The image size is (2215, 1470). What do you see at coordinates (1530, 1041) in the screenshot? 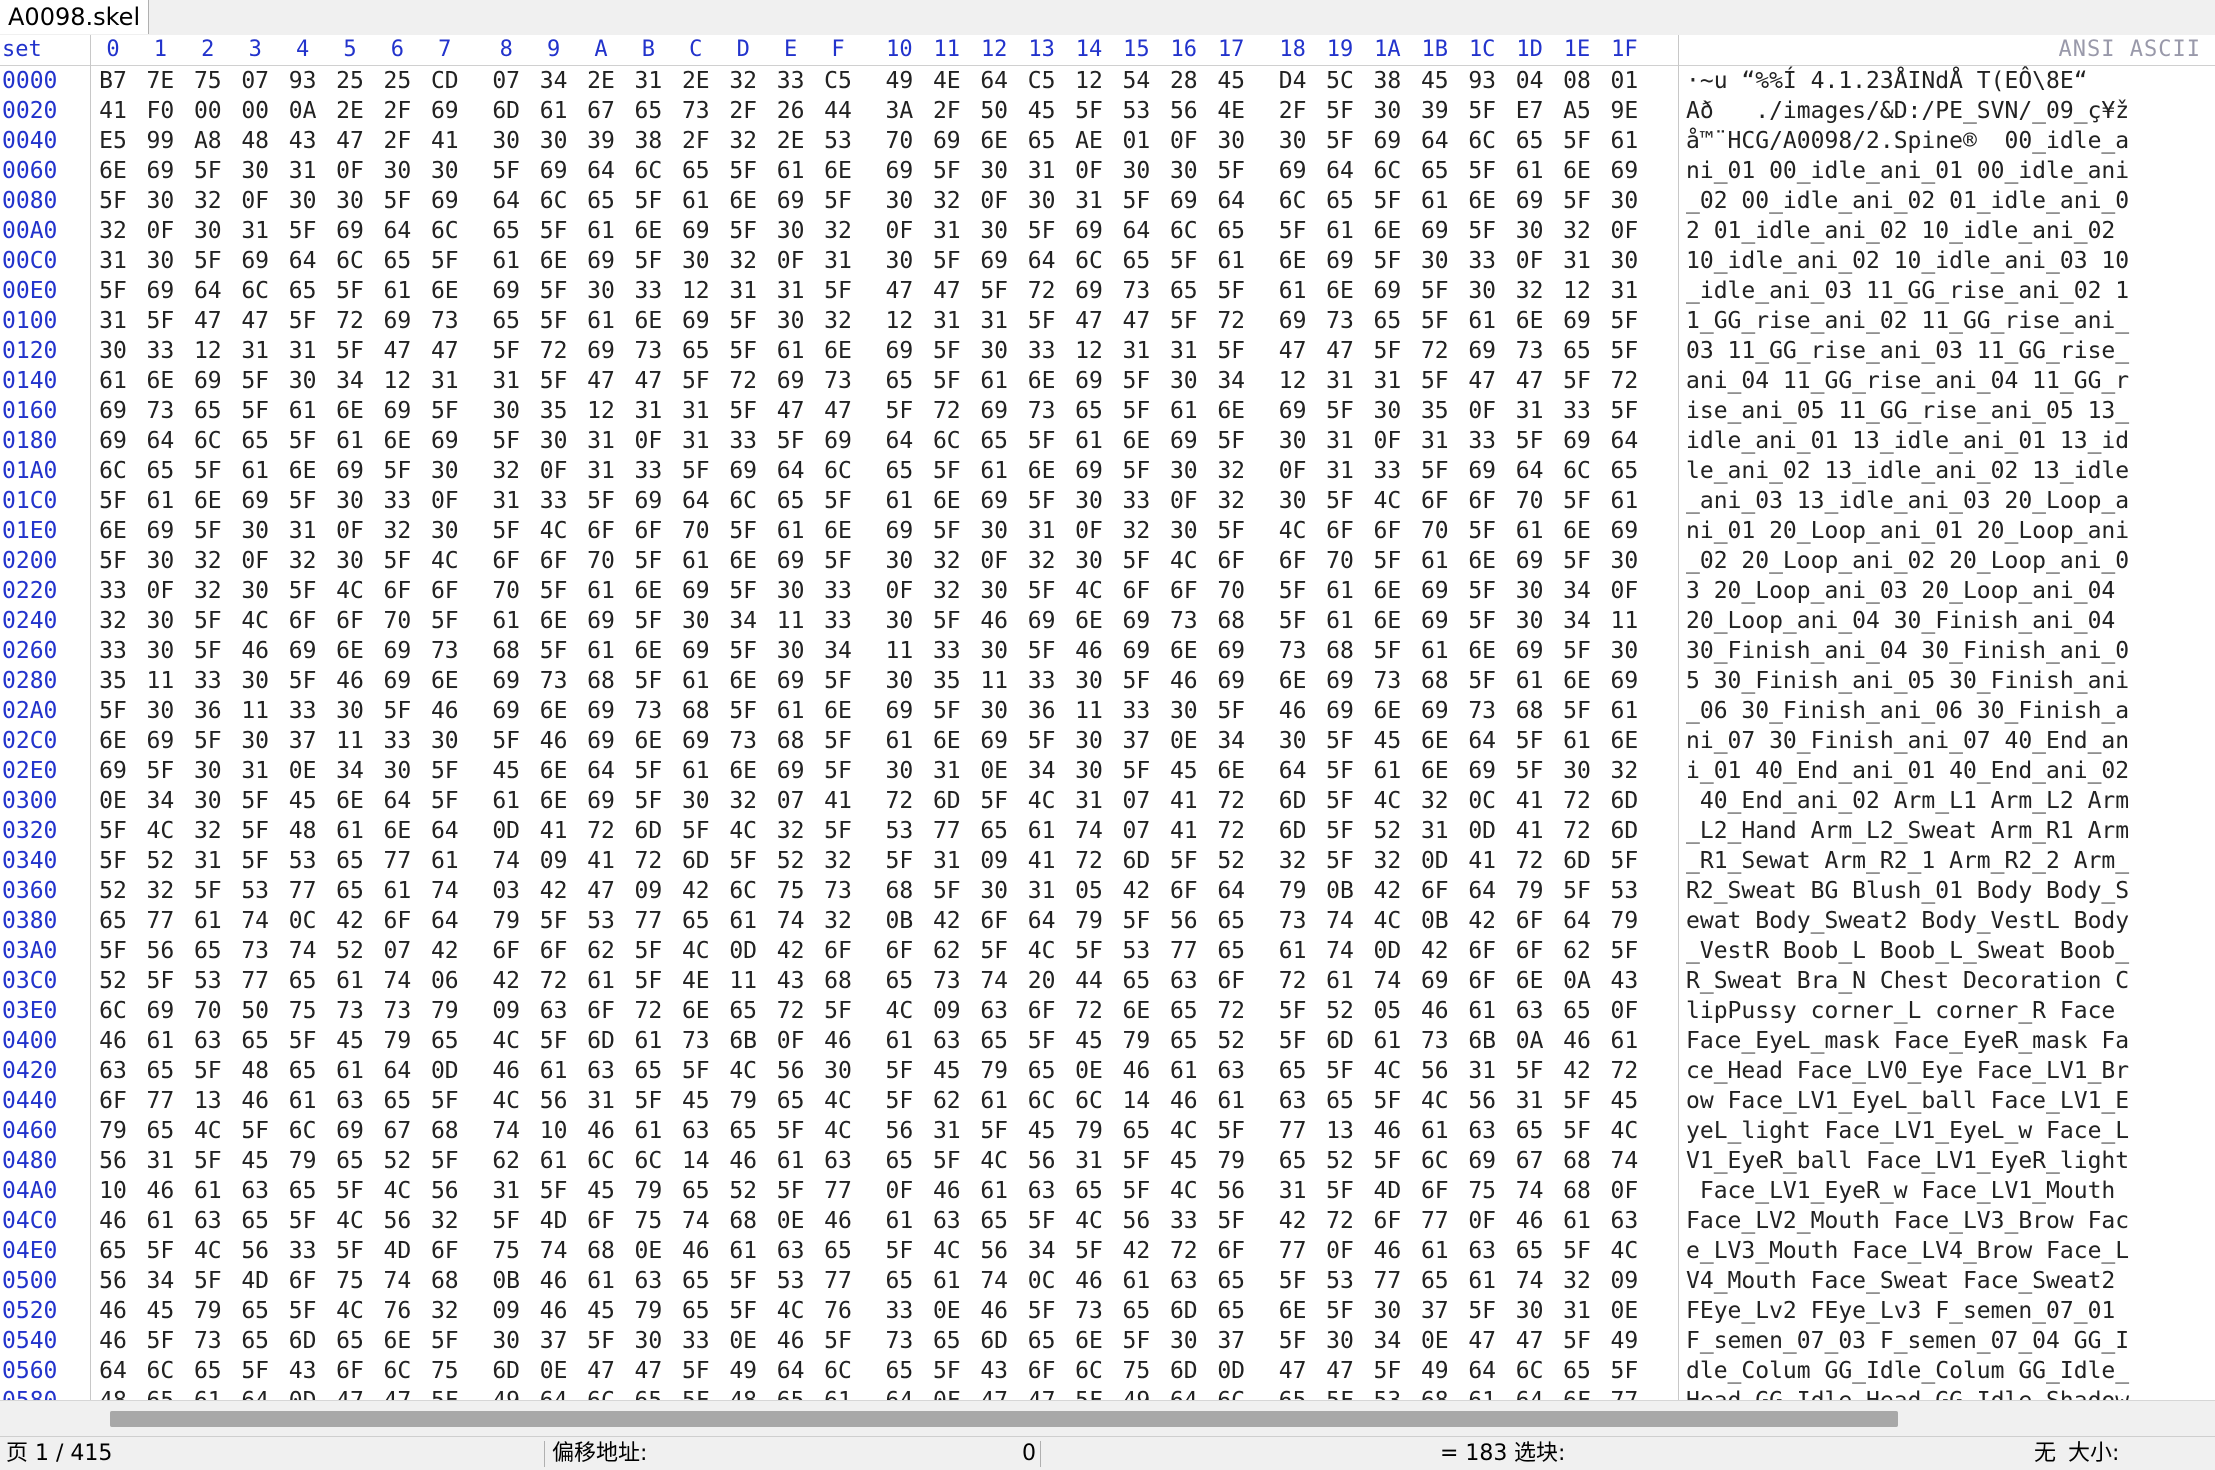
I see `hex-byte: 0A` at bounding box center [1530, 1041].